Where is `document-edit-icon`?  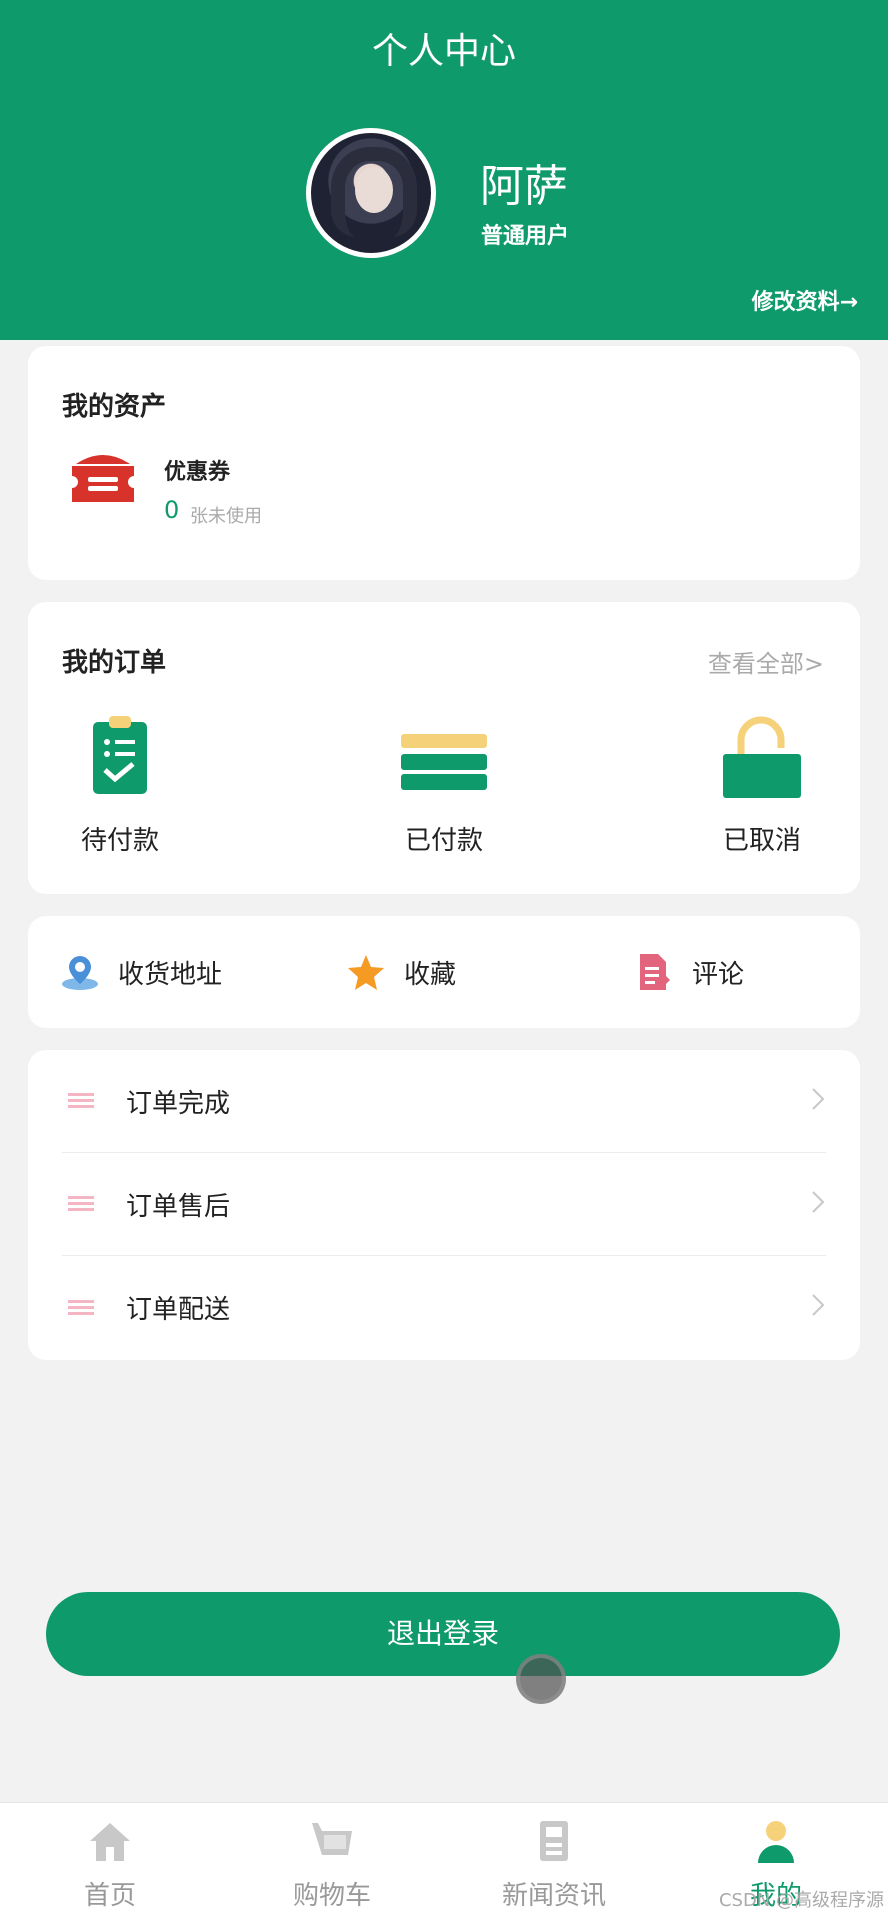
document-edit-icon is located at coordinates (655, 972).